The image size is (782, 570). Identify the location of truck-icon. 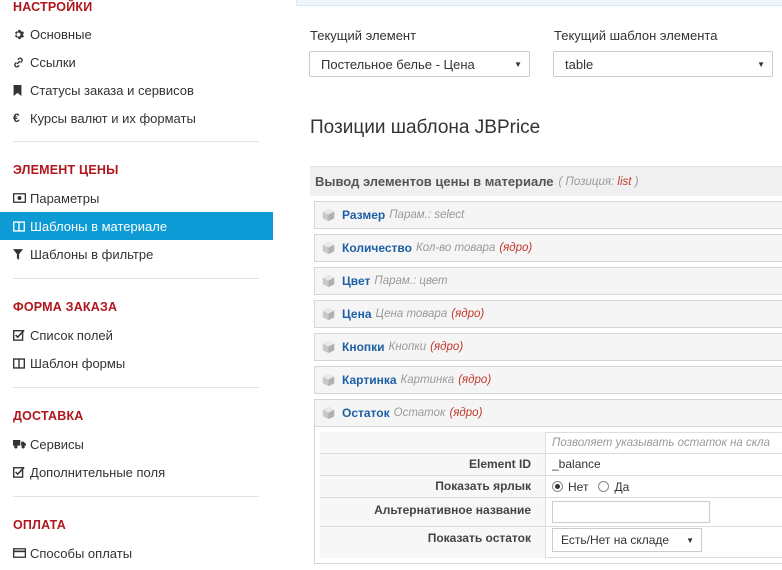
(20, 444).